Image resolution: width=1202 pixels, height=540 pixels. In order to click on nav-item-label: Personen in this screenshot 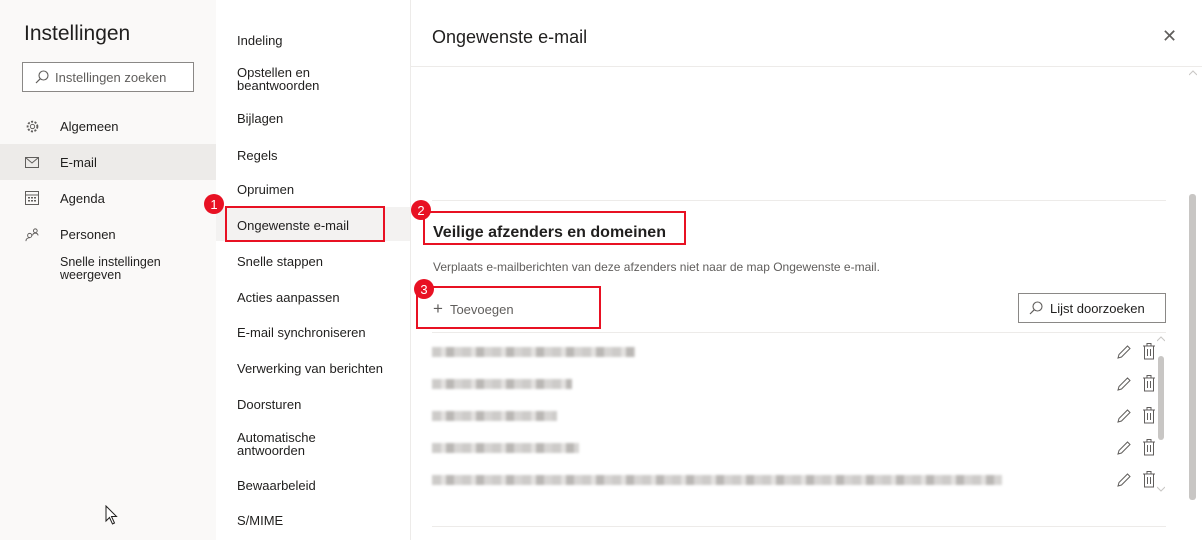, I will do `click(88, 234)`.